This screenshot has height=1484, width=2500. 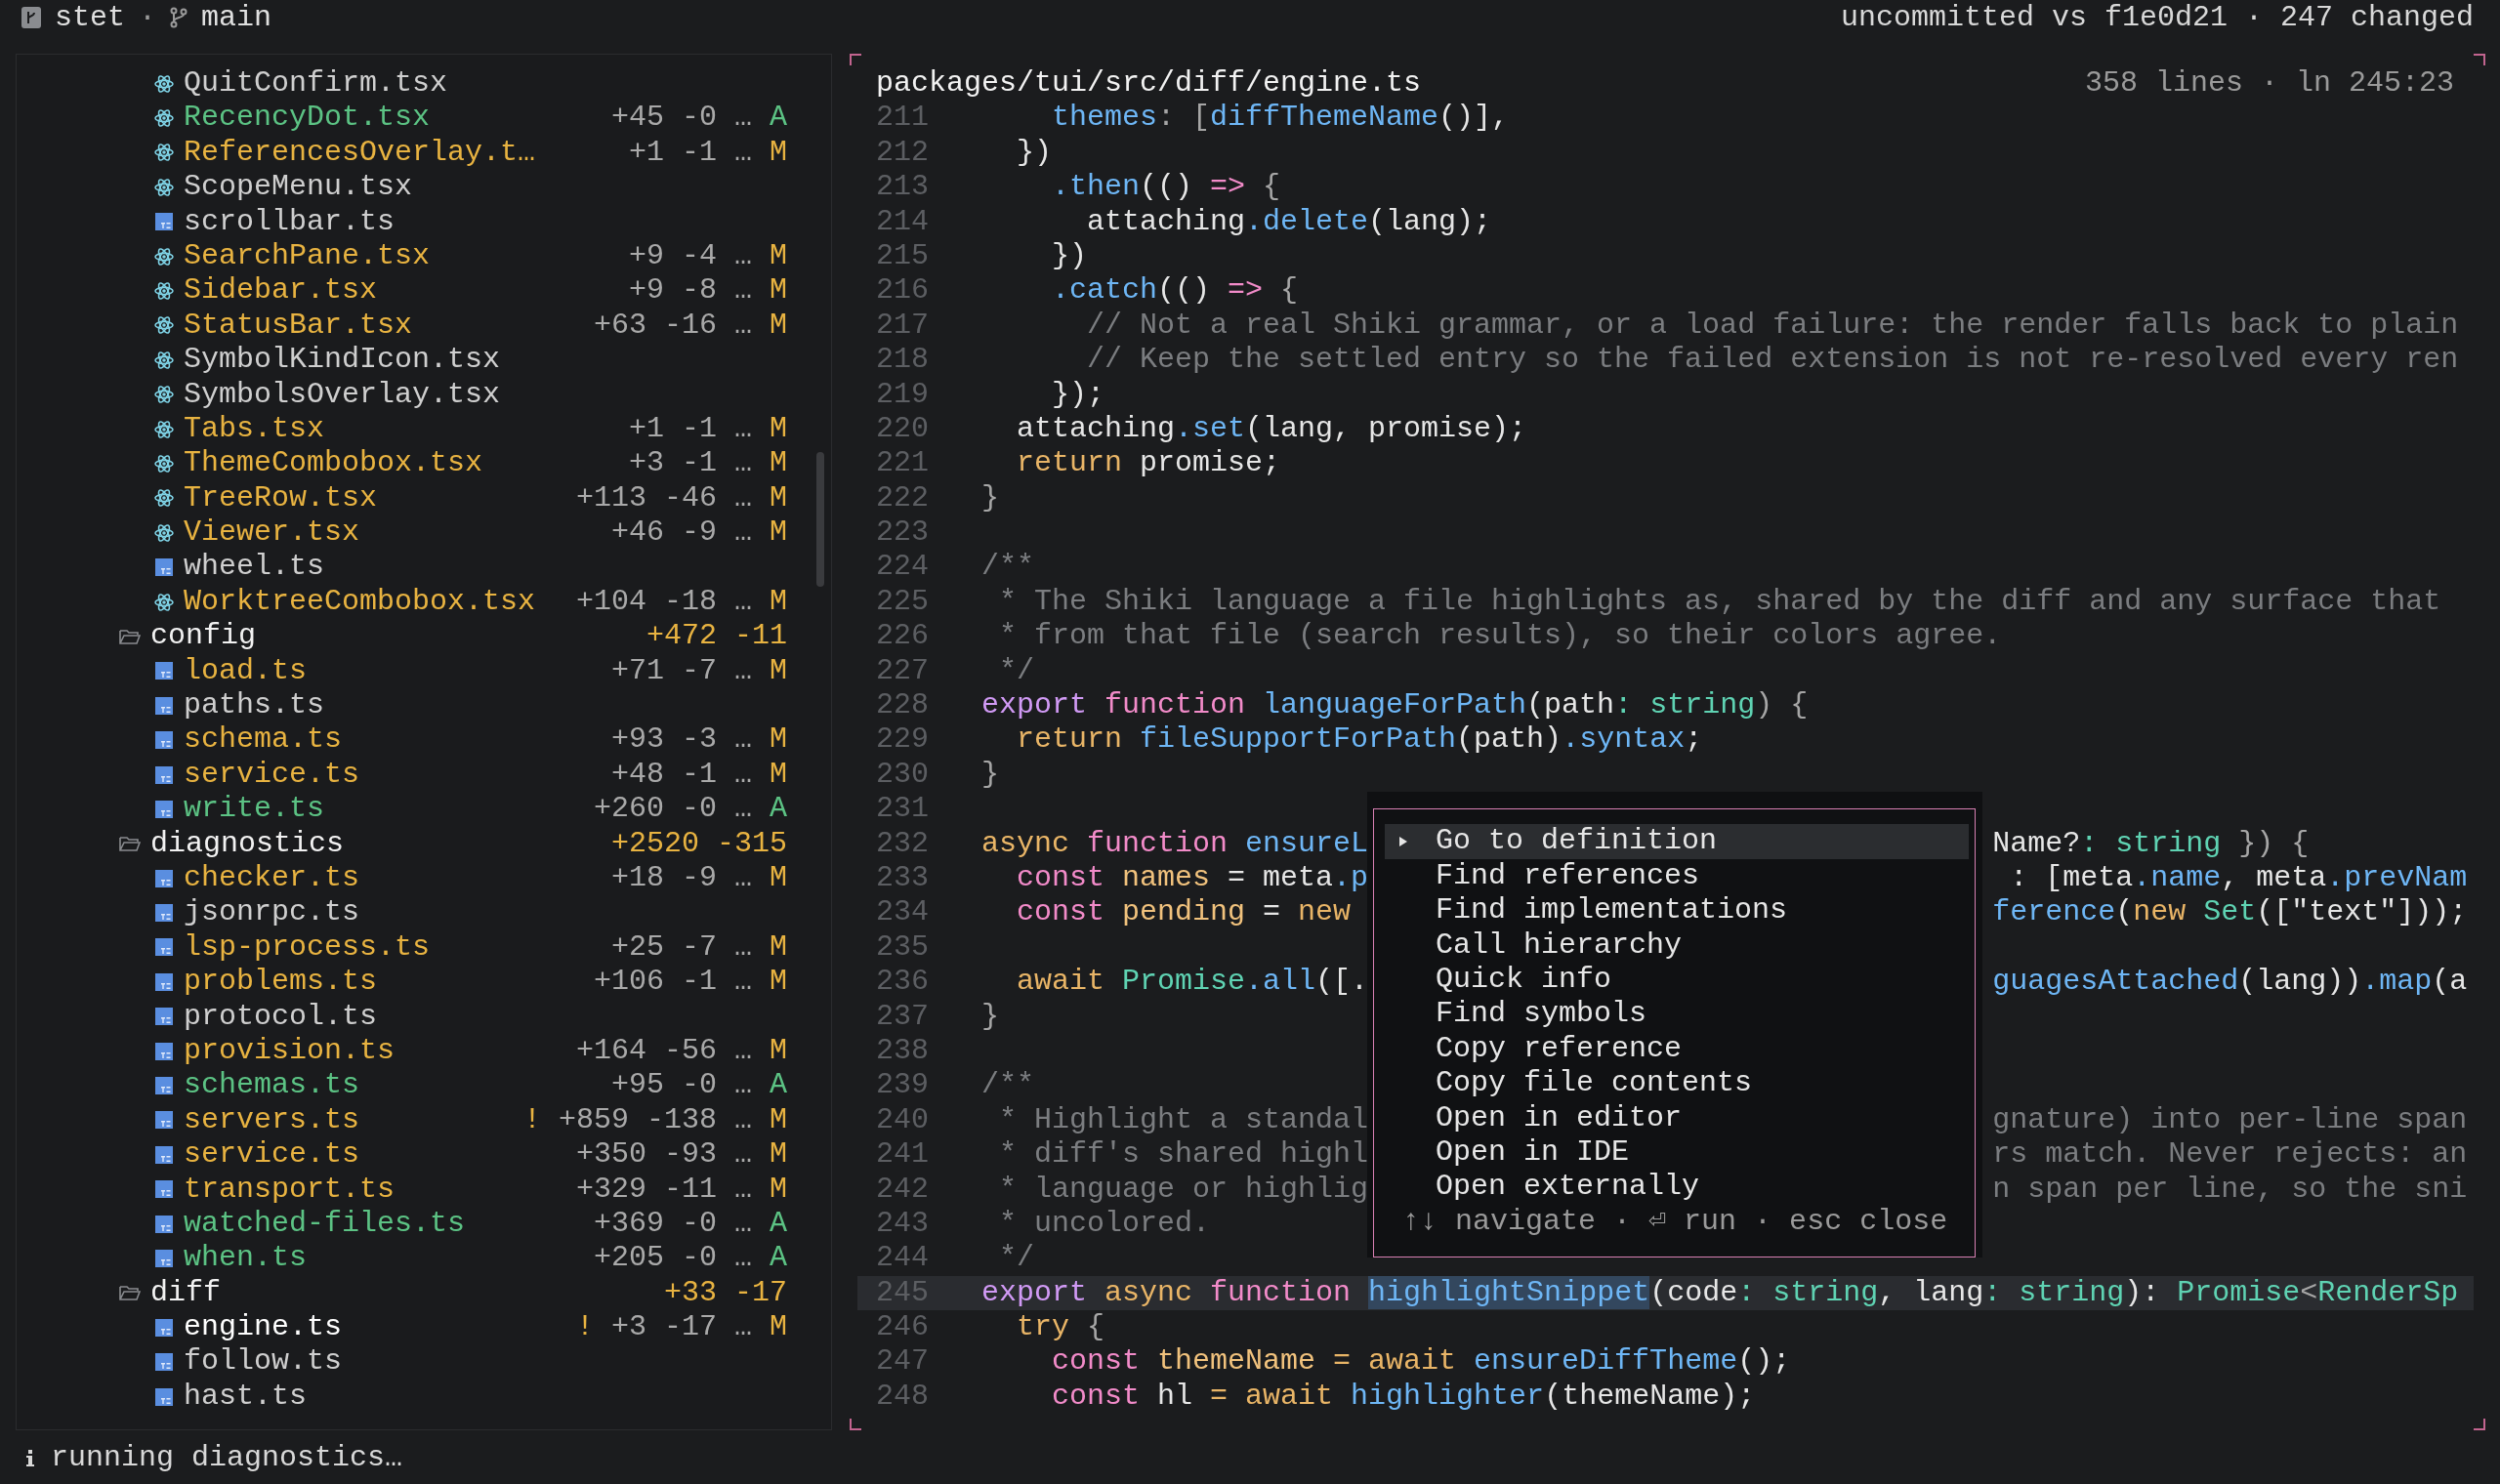 What do you see at coordinates (903, 602) in the screenshot?
I see `line-number: 225` at bounding box center [903, 602].